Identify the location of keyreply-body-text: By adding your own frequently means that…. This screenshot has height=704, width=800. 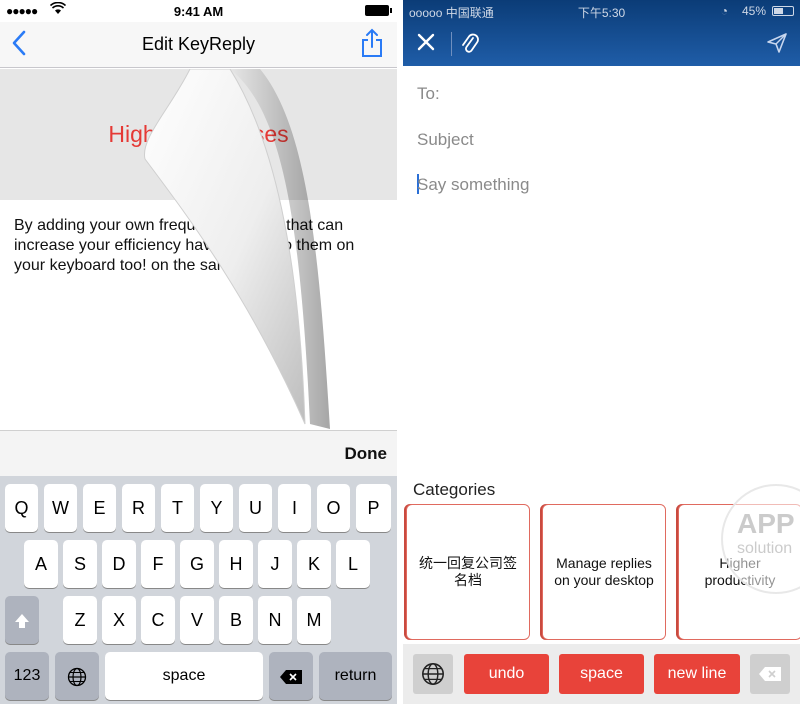
(194, 246).